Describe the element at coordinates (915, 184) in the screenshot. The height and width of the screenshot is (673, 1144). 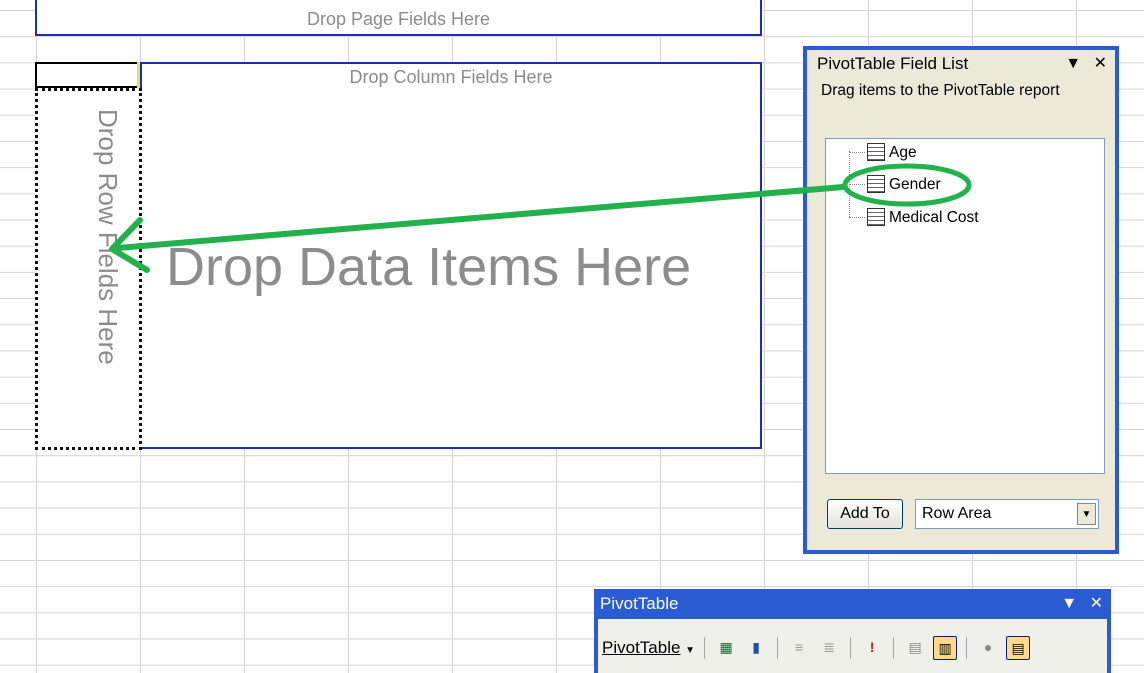
I see `field-item-label: Gender` at that location.